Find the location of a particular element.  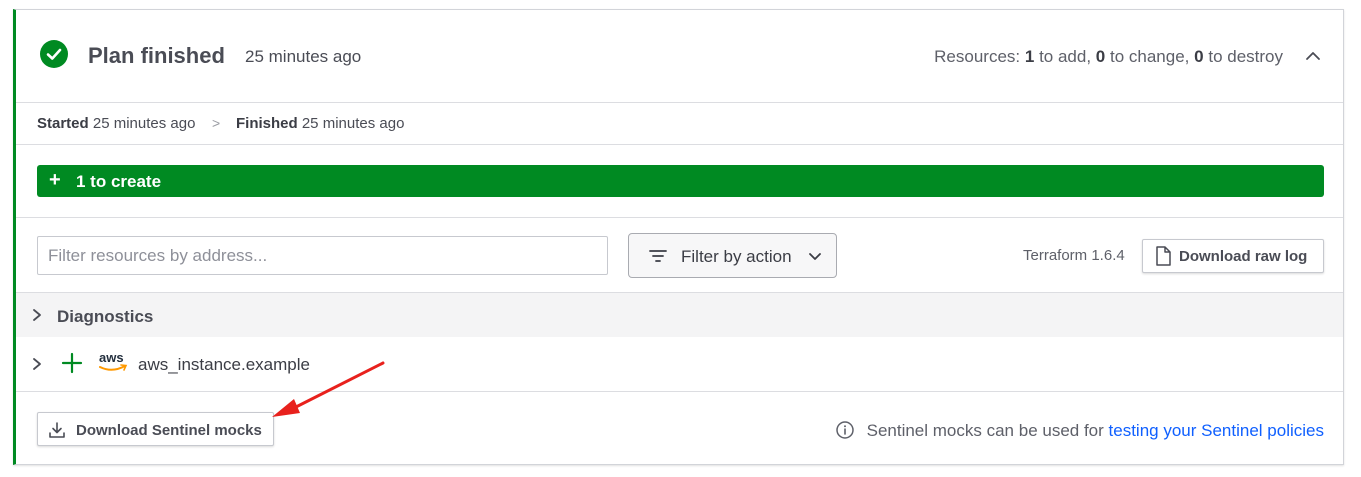

create-summary-bar: + 1 to create is located at coordinates (680, 181).